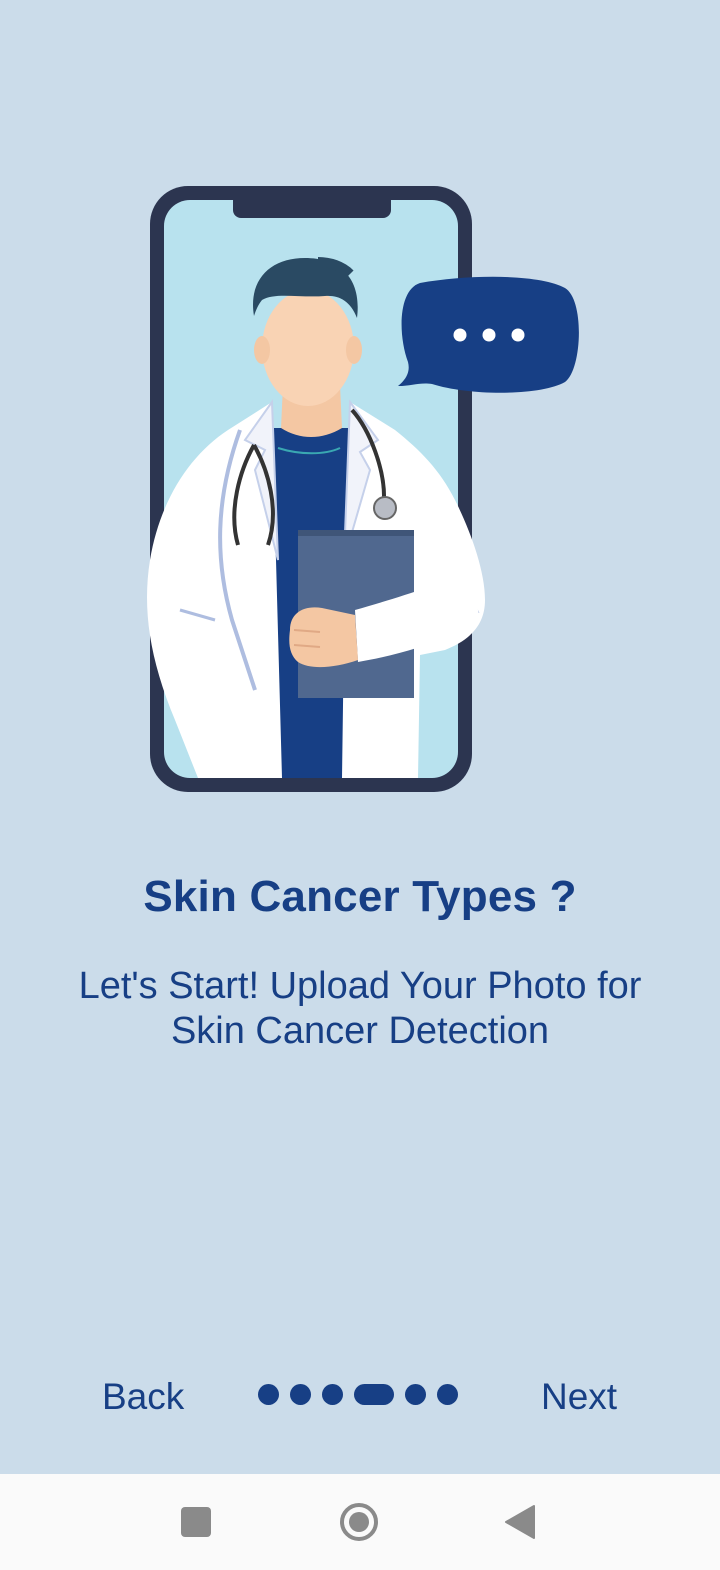  Describe the element at coordinates (360, 986) in the screenshot. I see `subtitle-line-1: Let's Start! Upload Your Photo for` at that location.